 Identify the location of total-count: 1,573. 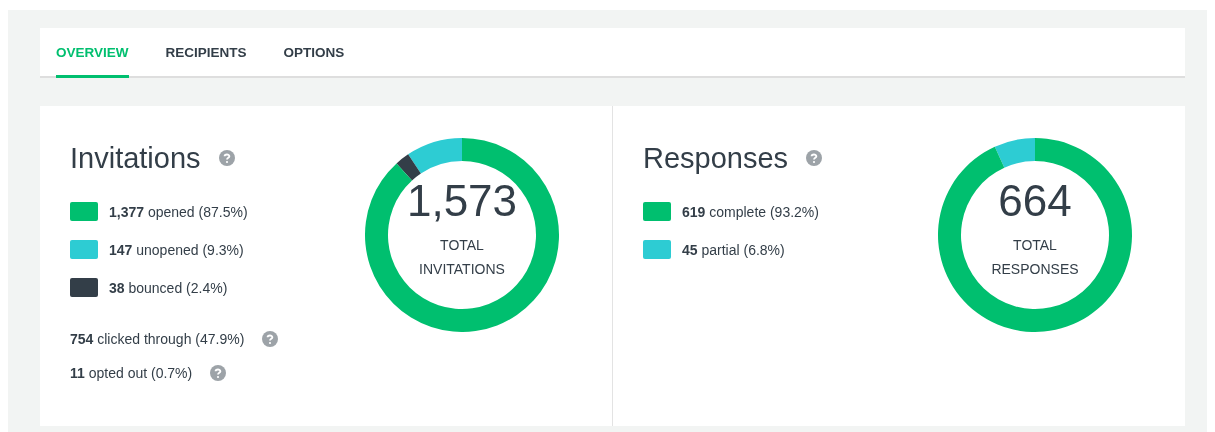
(462, 201).